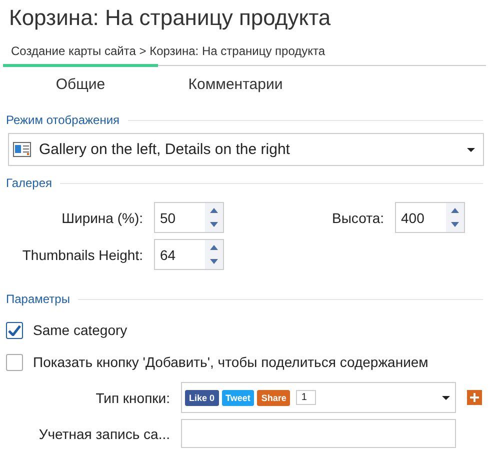 This screenshot has height=461, width=489. I want to click on share-button-preview: Share, so click(273, 398).